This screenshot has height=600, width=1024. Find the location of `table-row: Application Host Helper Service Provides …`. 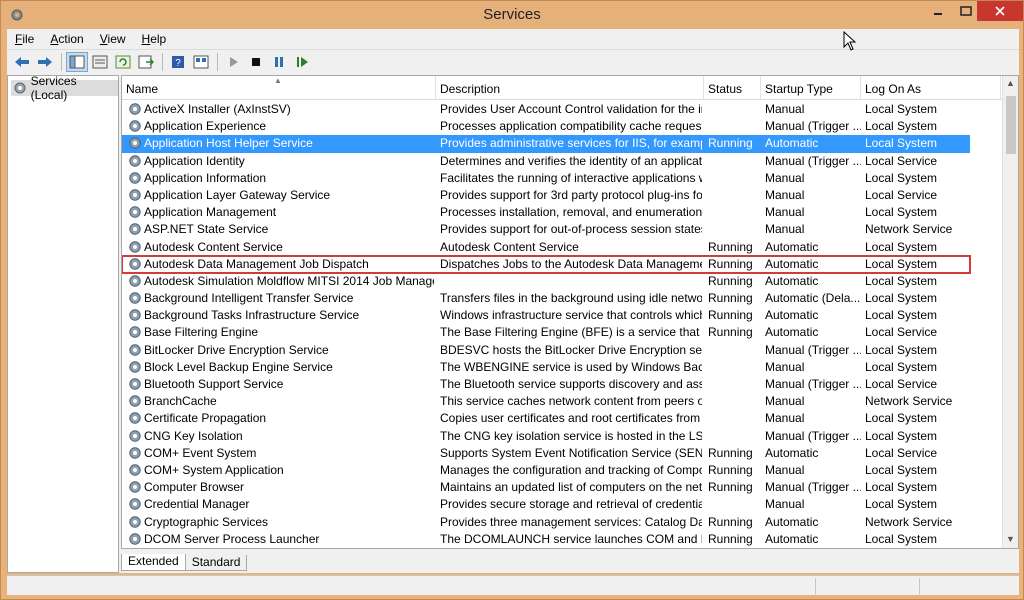

table-row: Application Host Helper Service Provides … is located at coordinates (546, 144).